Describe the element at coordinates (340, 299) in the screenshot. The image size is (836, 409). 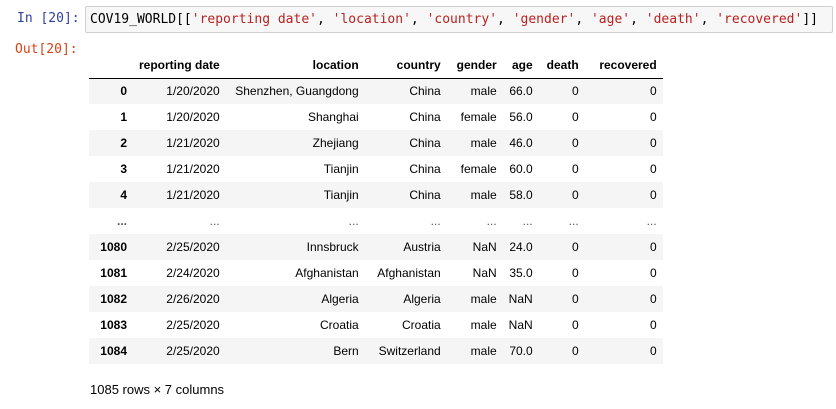
I see `cell-location: Algeria` at that location.